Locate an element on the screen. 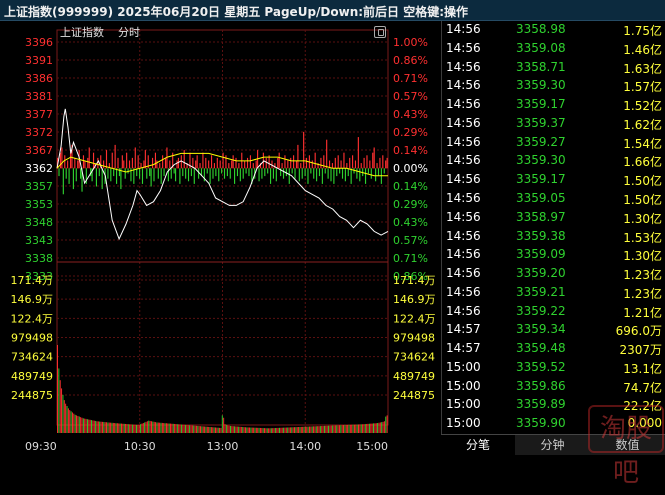 The height and width of the screenshot is (495, 665). price-tick-label: 3377 is located at coordinates (39, 114).